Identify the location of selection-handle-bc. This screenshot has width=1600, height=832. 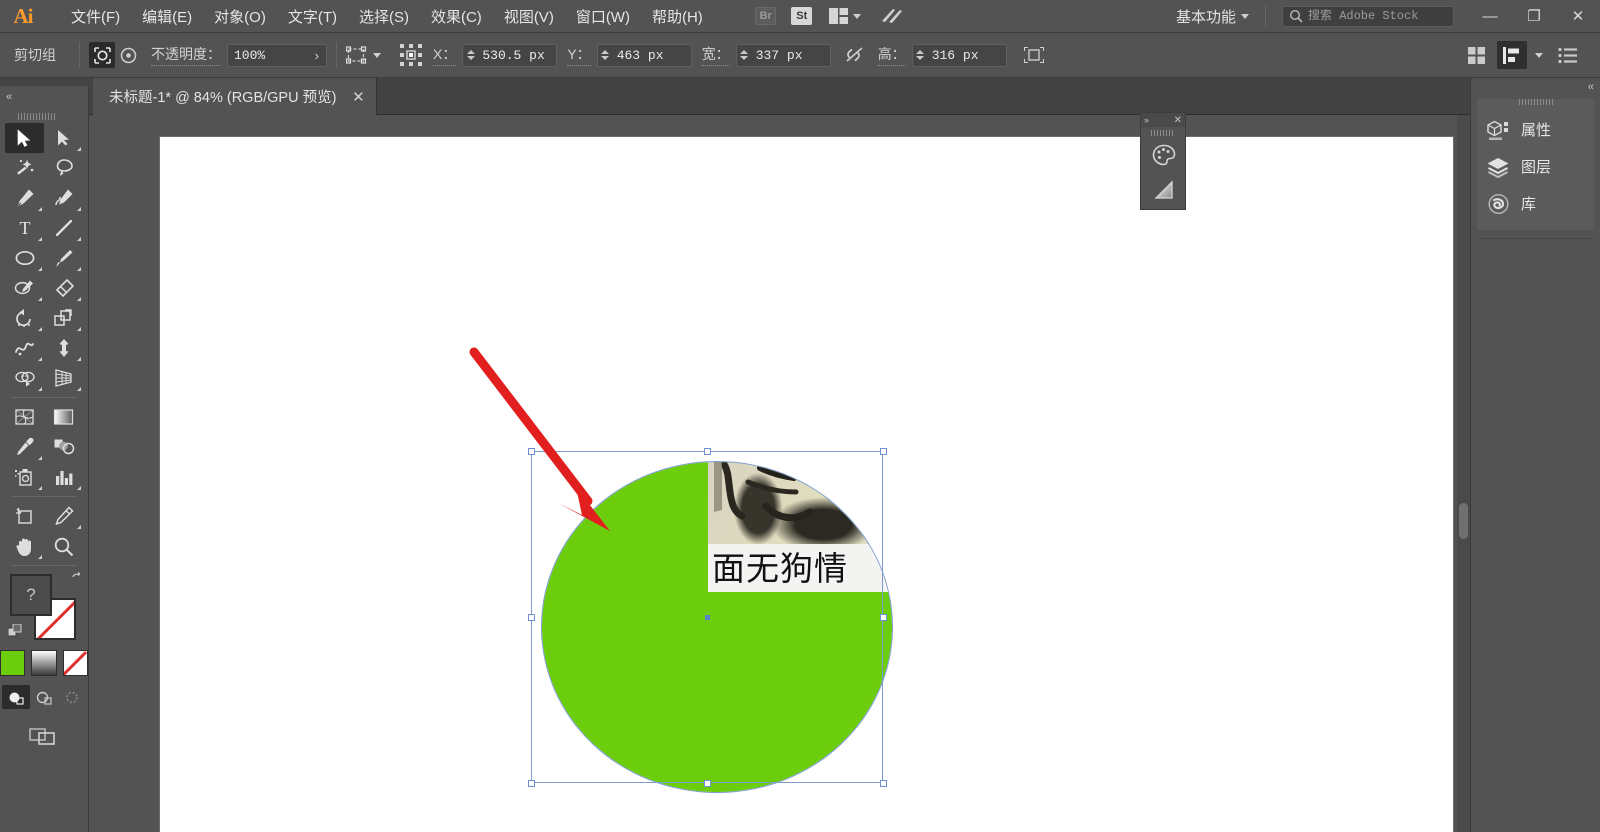
(707, 783).